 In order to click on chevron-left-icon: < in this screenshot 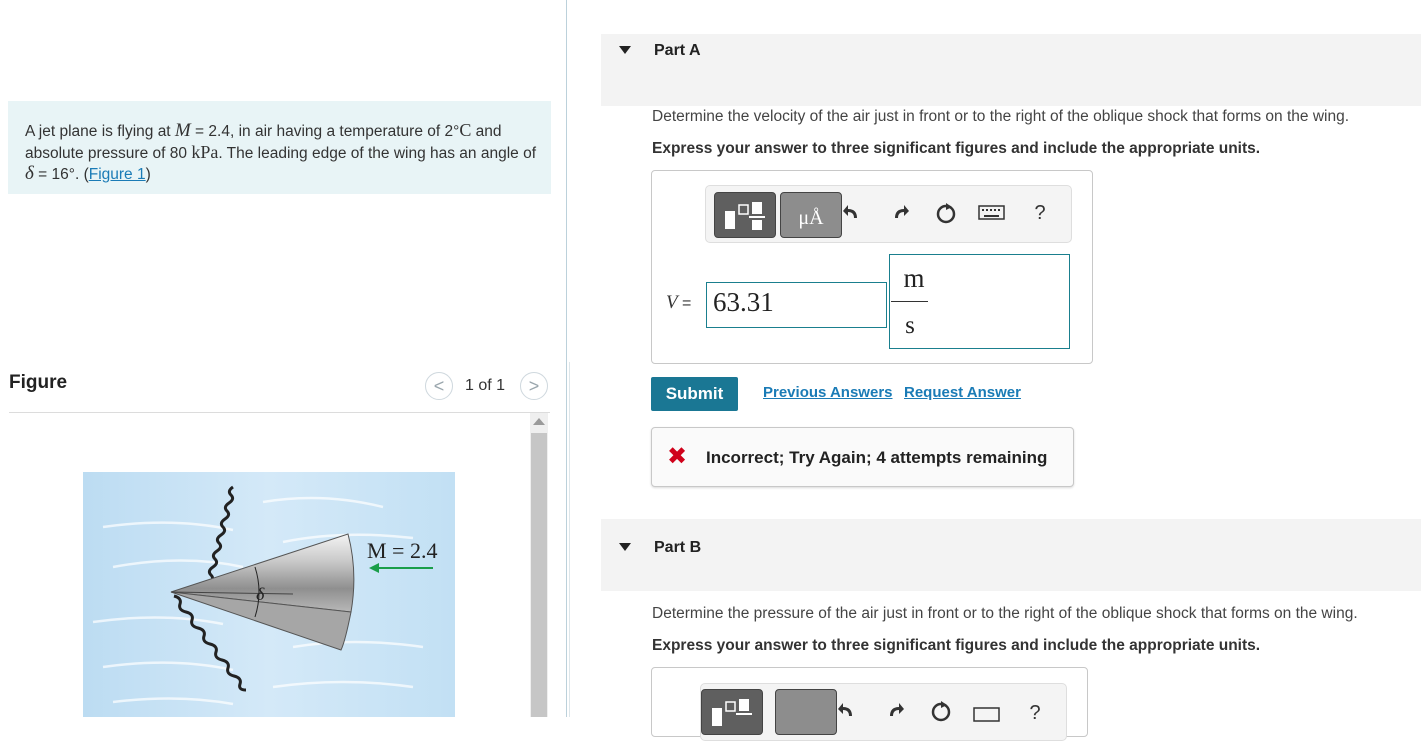, I will do `click(439, 386)`.